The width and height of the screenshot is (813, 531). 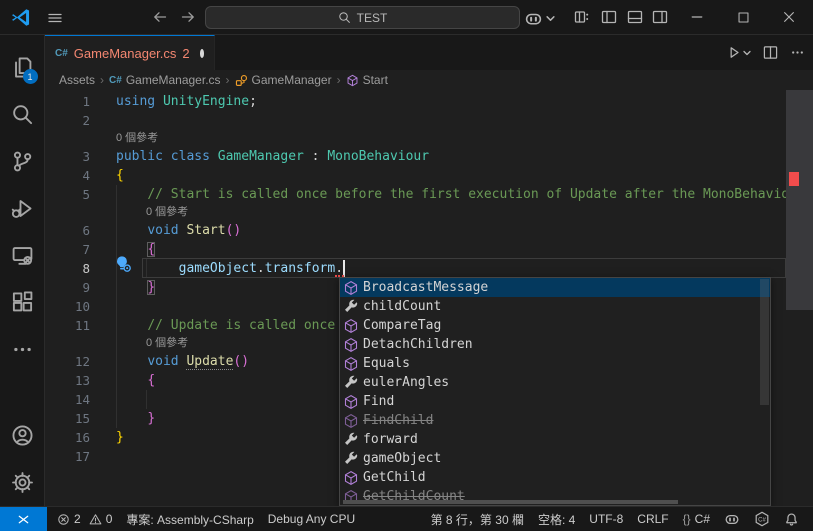 I want to click on suggest-label: FindChild, so click(x=398, y=420).